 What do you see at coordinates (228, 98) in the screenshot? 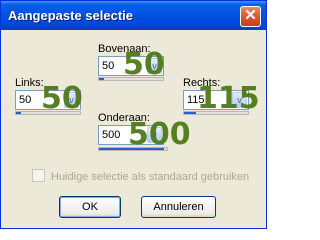
I see `right-overlay-number: 115` at bounding box center [228, 98].